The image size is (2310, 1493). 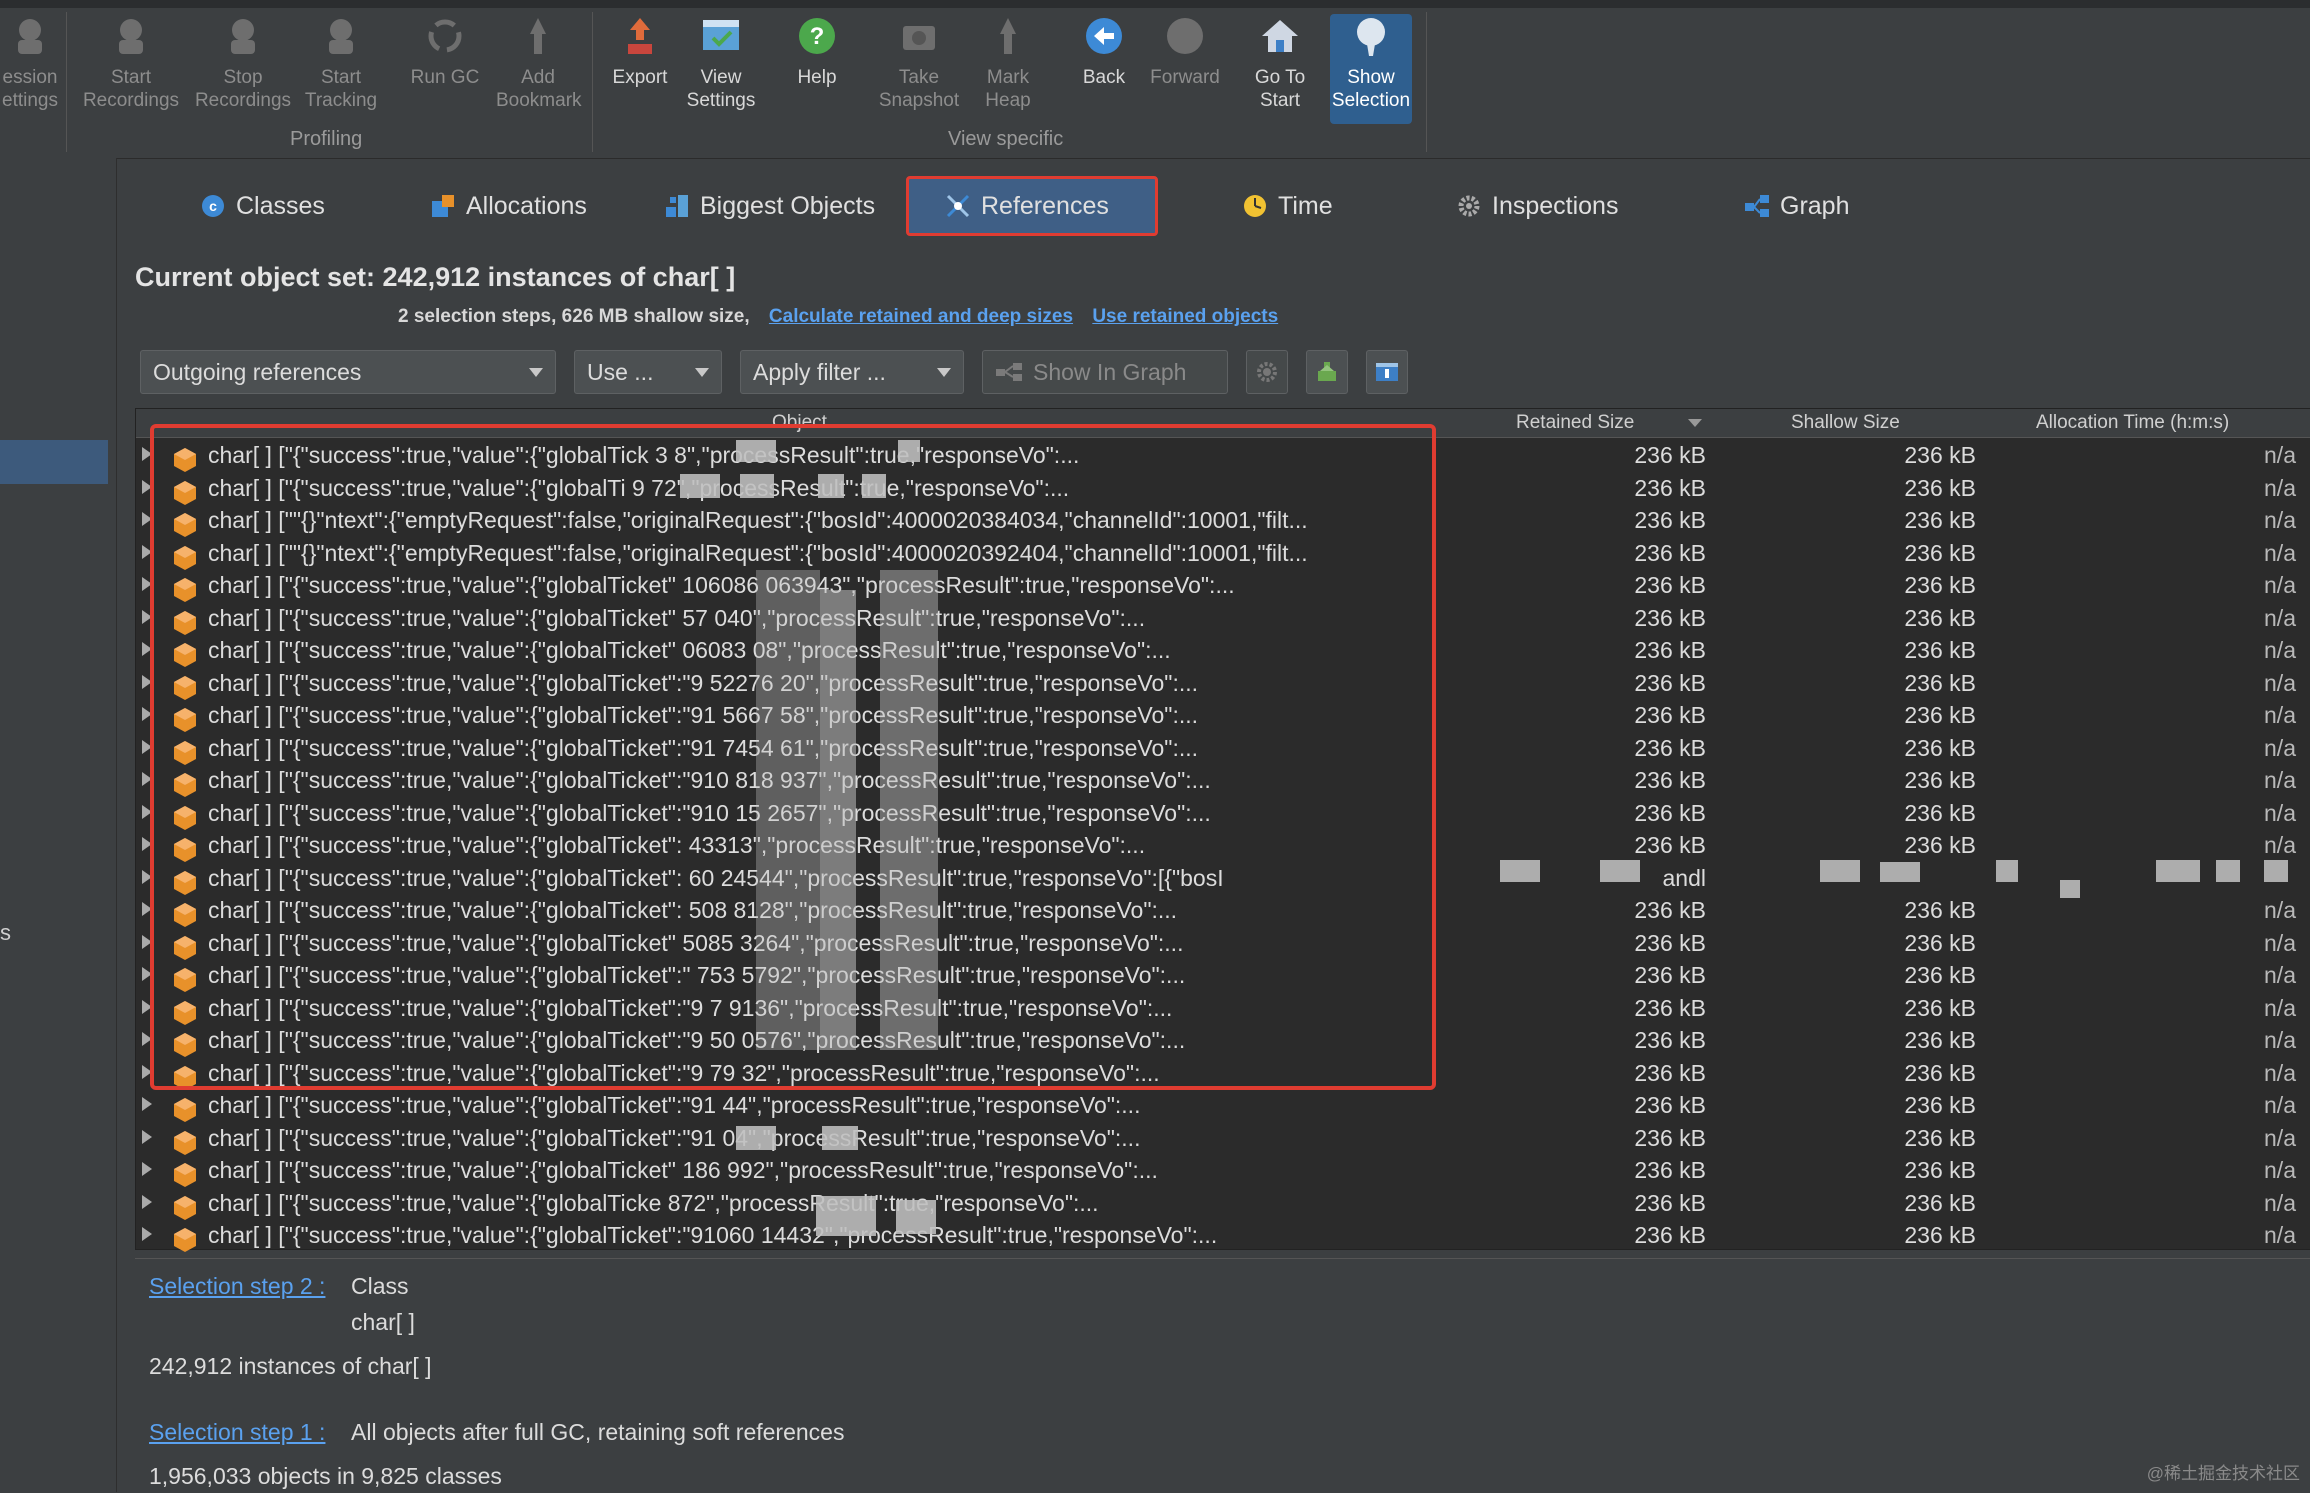 What do you see at coordinates (262, 206) in the screenshot?
I see `tab-classes: c Classes` at bounding box center [262, 206].